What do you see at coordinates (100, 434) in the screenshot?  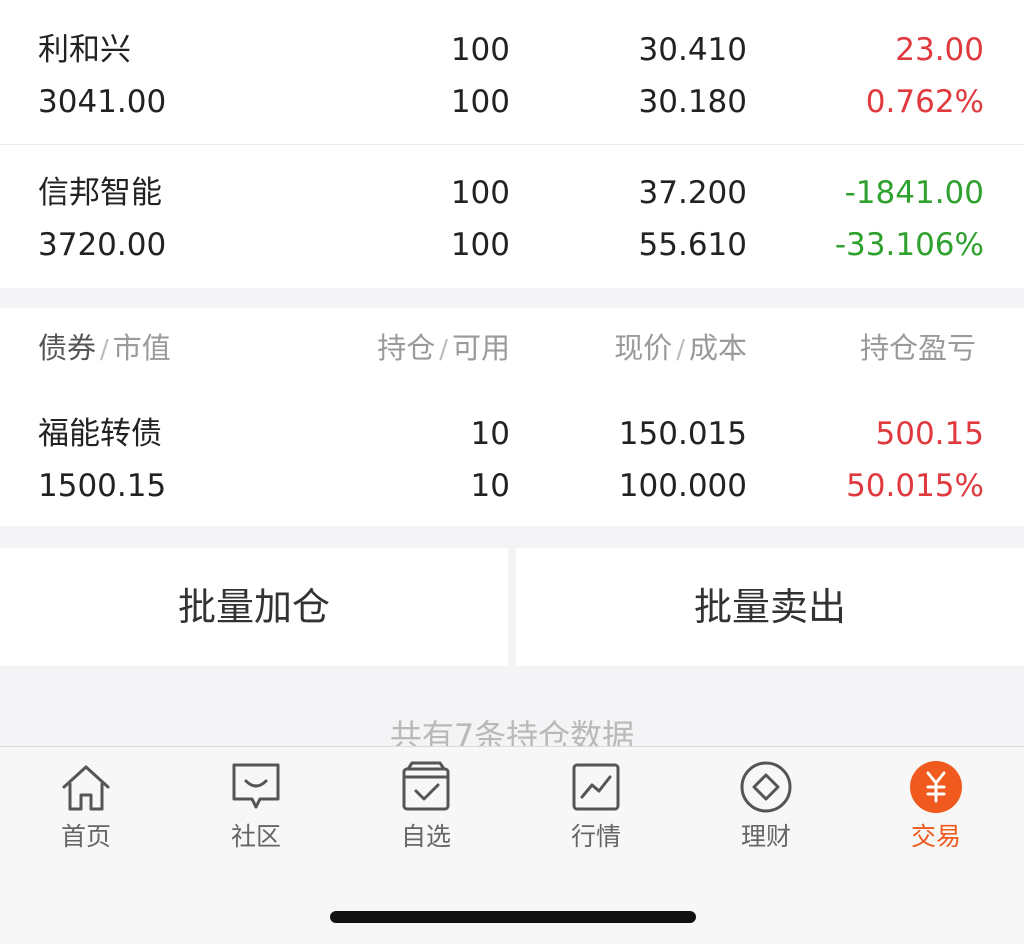 I see `bond-name: 福能转债` at bounding box center [100, 434].